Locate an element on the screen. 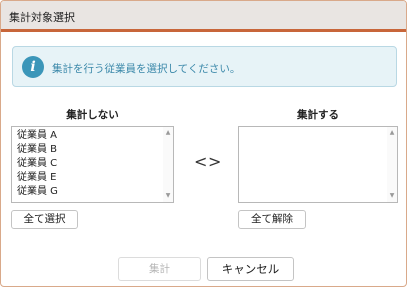 This screenshot has width=407, height=287. list-item: 従業員 C is located at coordinates (92, 164).